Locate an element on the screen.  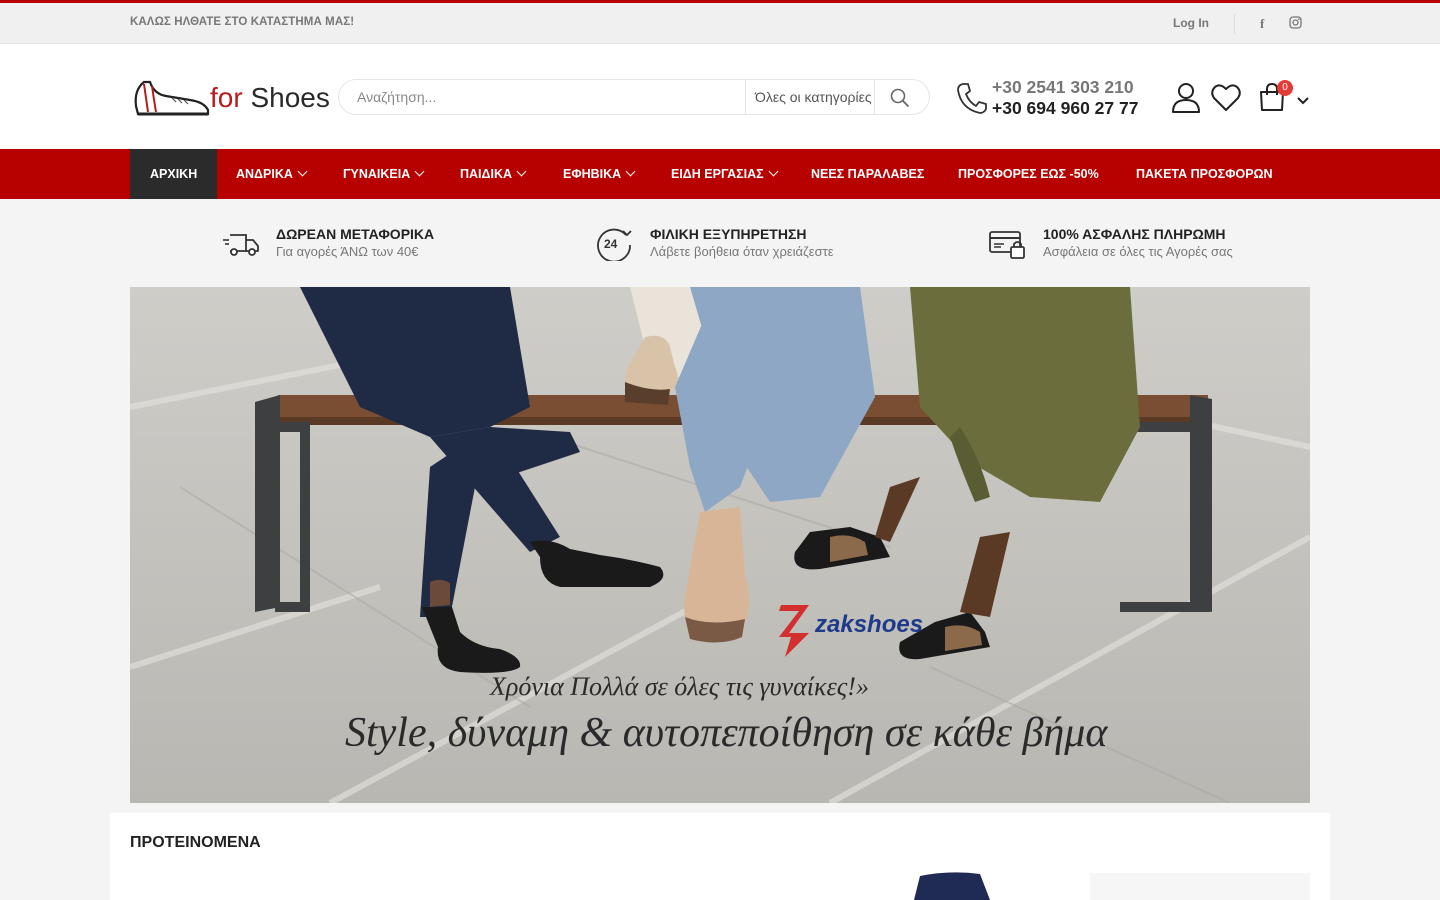
login-link: Log In is located at coordinates (1191, 23).